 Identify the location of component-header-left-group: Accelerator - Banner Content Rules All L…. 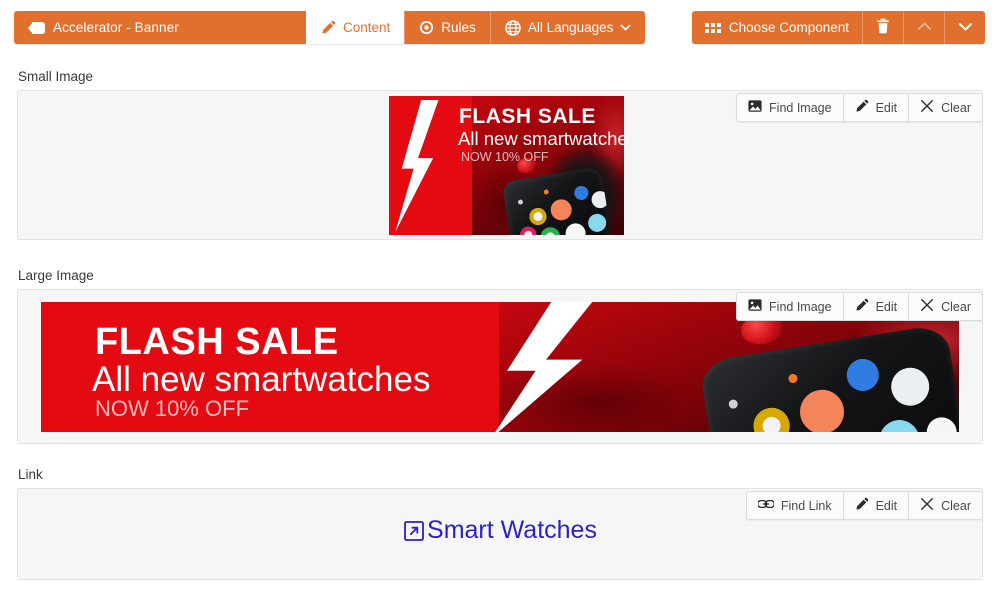
(330, 27).